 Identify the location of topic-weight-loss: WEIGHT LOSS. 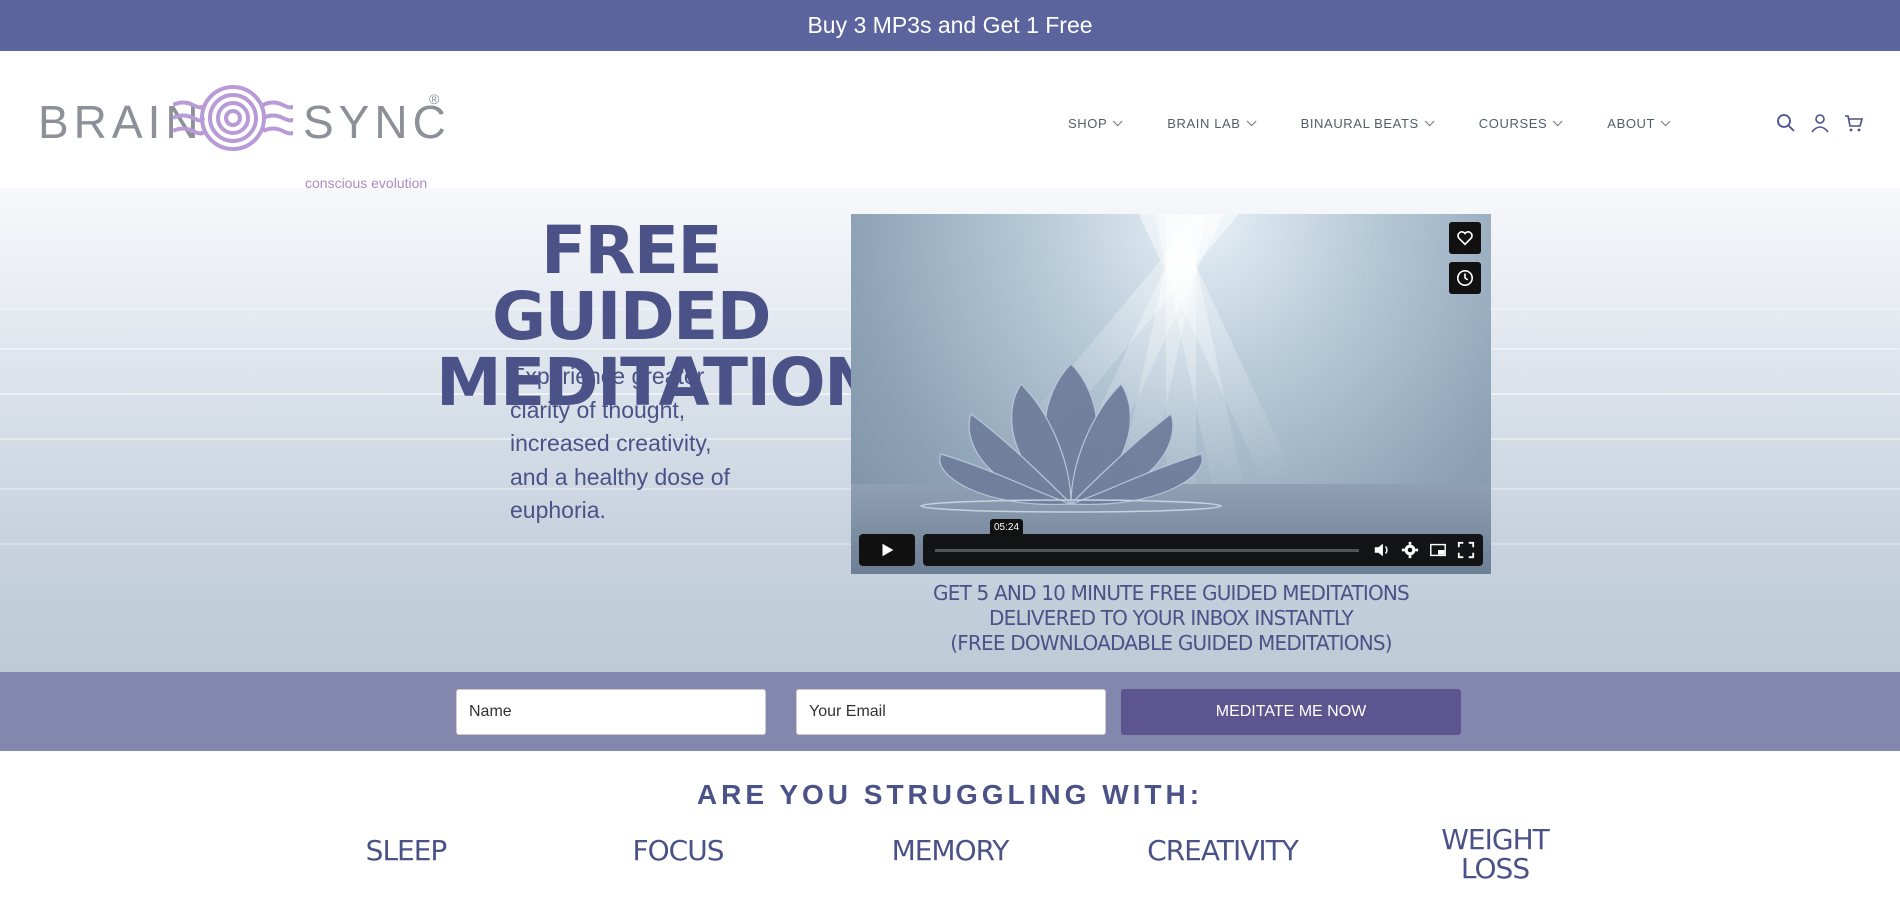
(1495, 854).